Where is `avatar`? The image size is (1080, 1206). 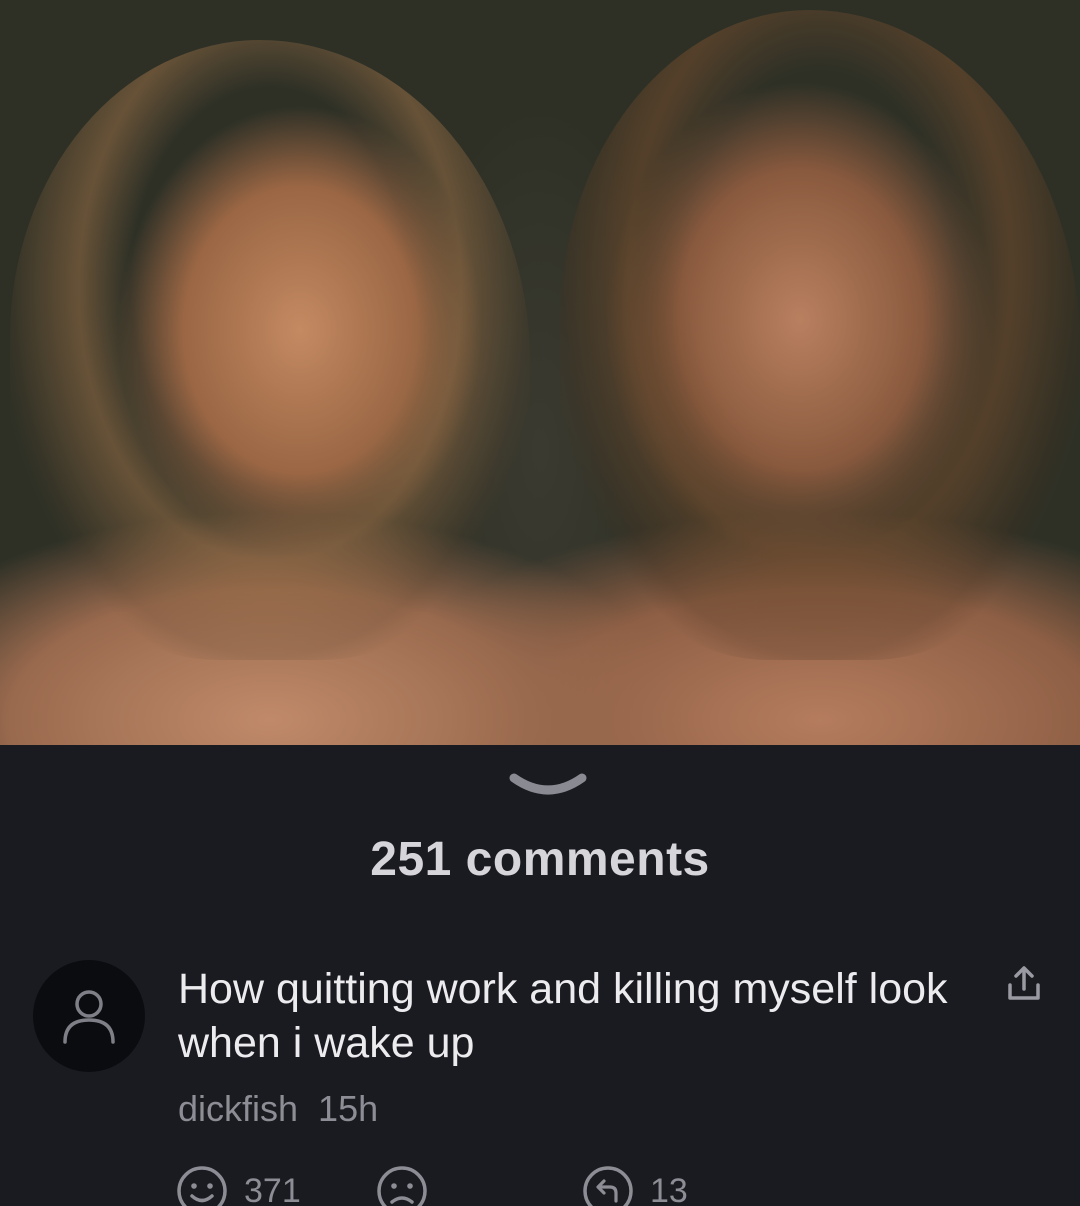
avatar is located at coordinates (89, 1016).